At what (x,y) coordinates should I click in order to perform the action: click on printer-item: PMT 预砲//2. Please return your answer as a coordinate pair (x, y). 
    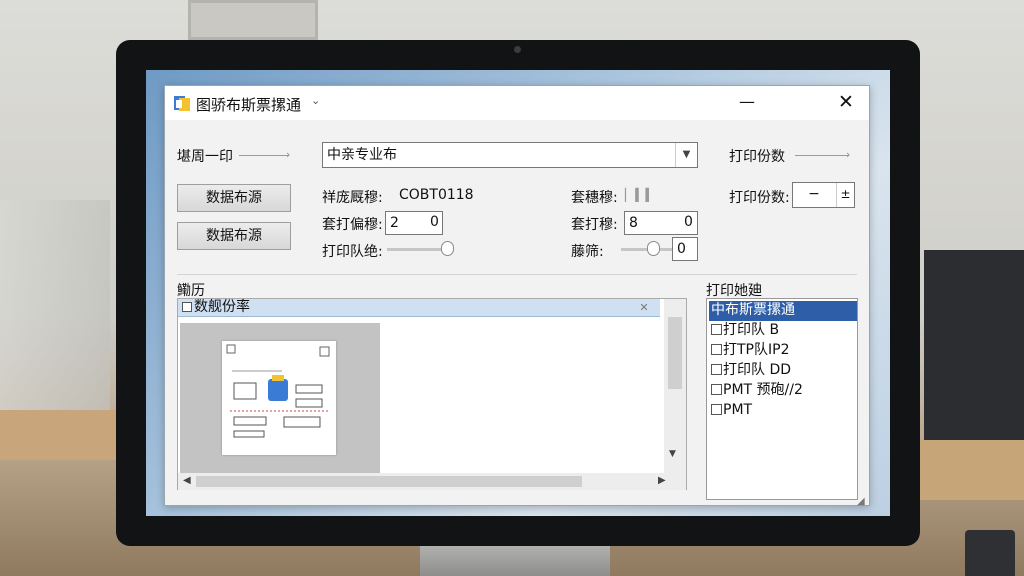
    Looking at the image, I should click on (783, 391).